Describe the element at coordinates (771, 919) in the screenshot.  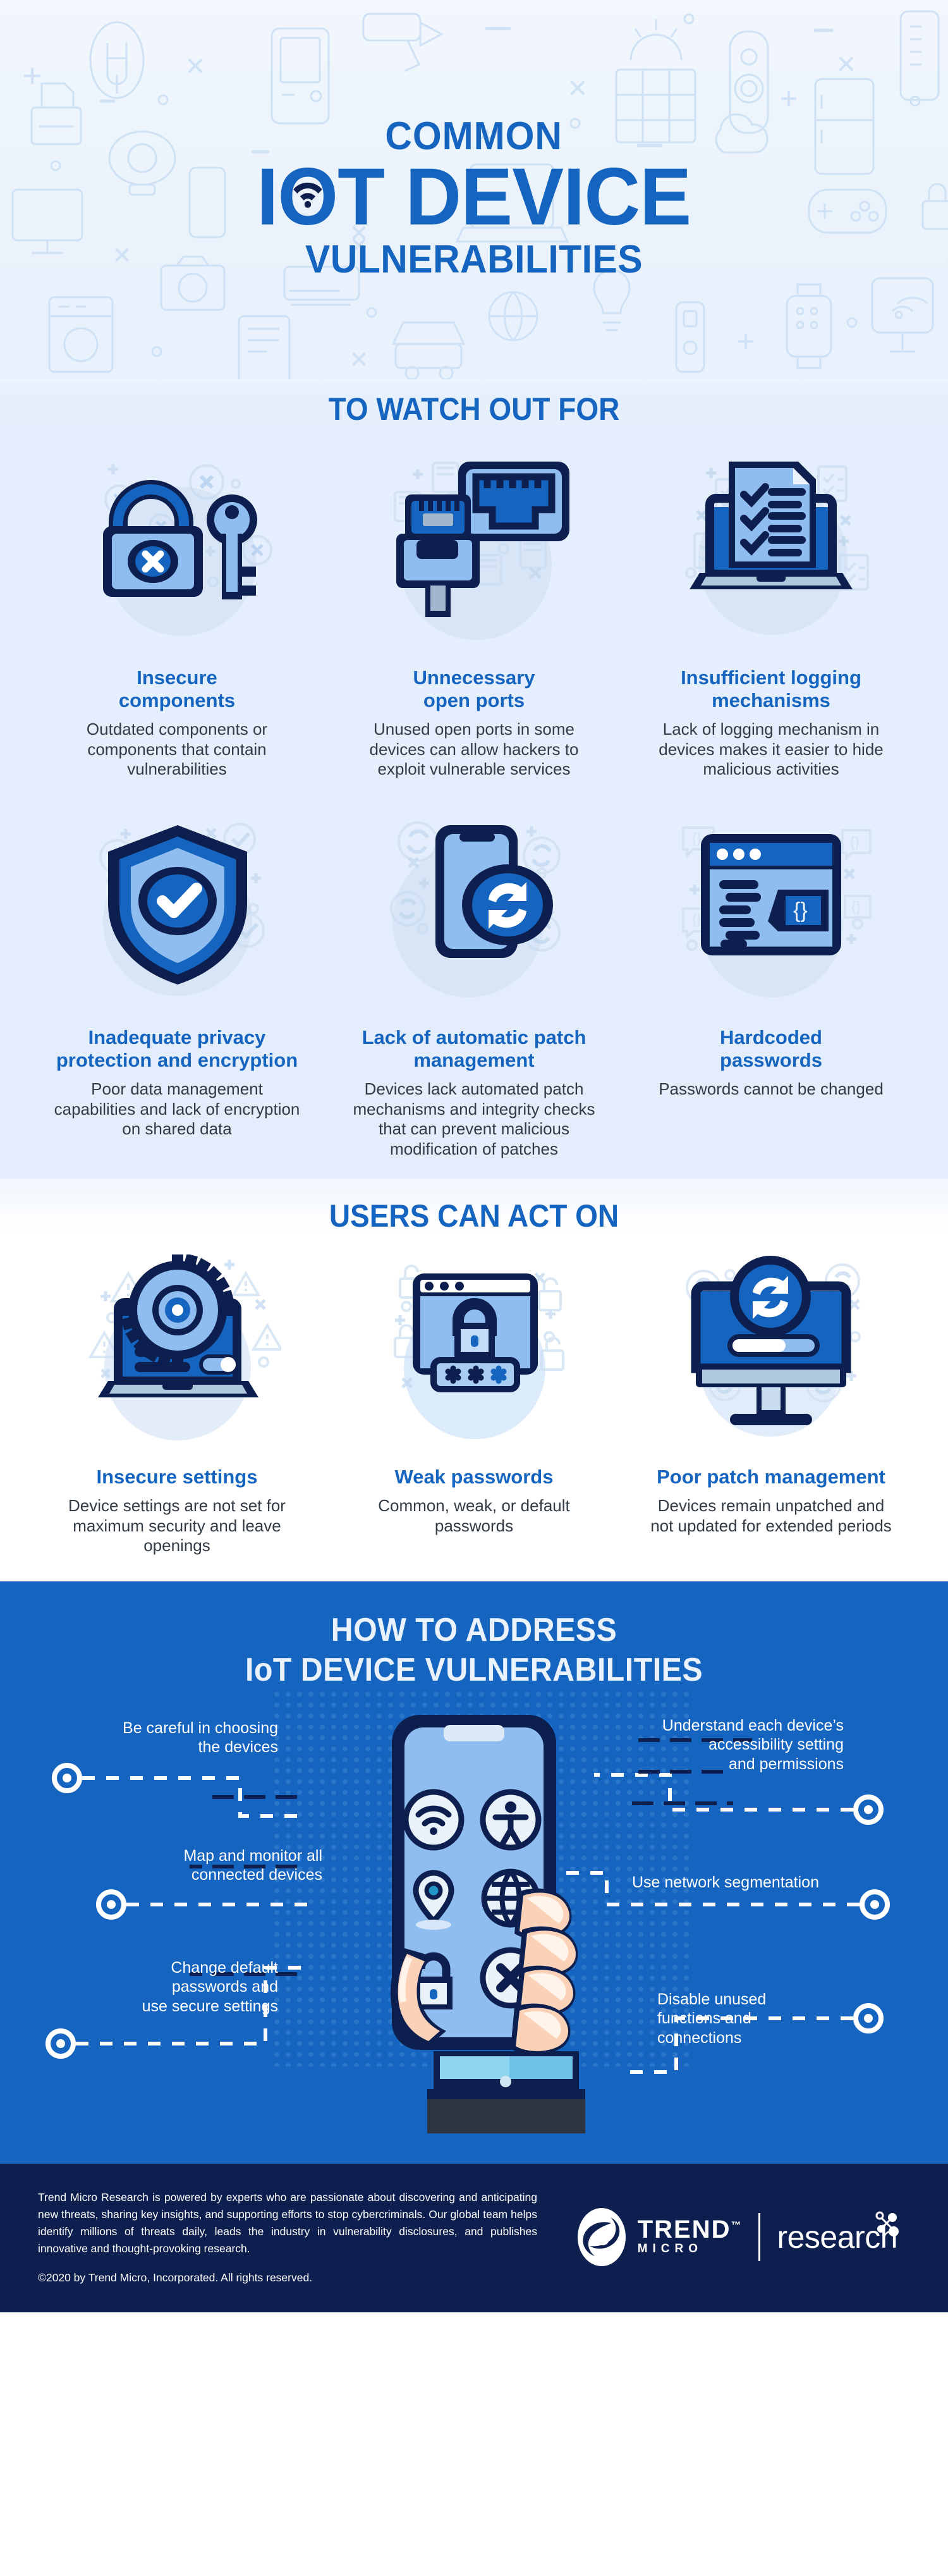
I see `code-browser-window-icon: {} {} {} {} {}` at that location.